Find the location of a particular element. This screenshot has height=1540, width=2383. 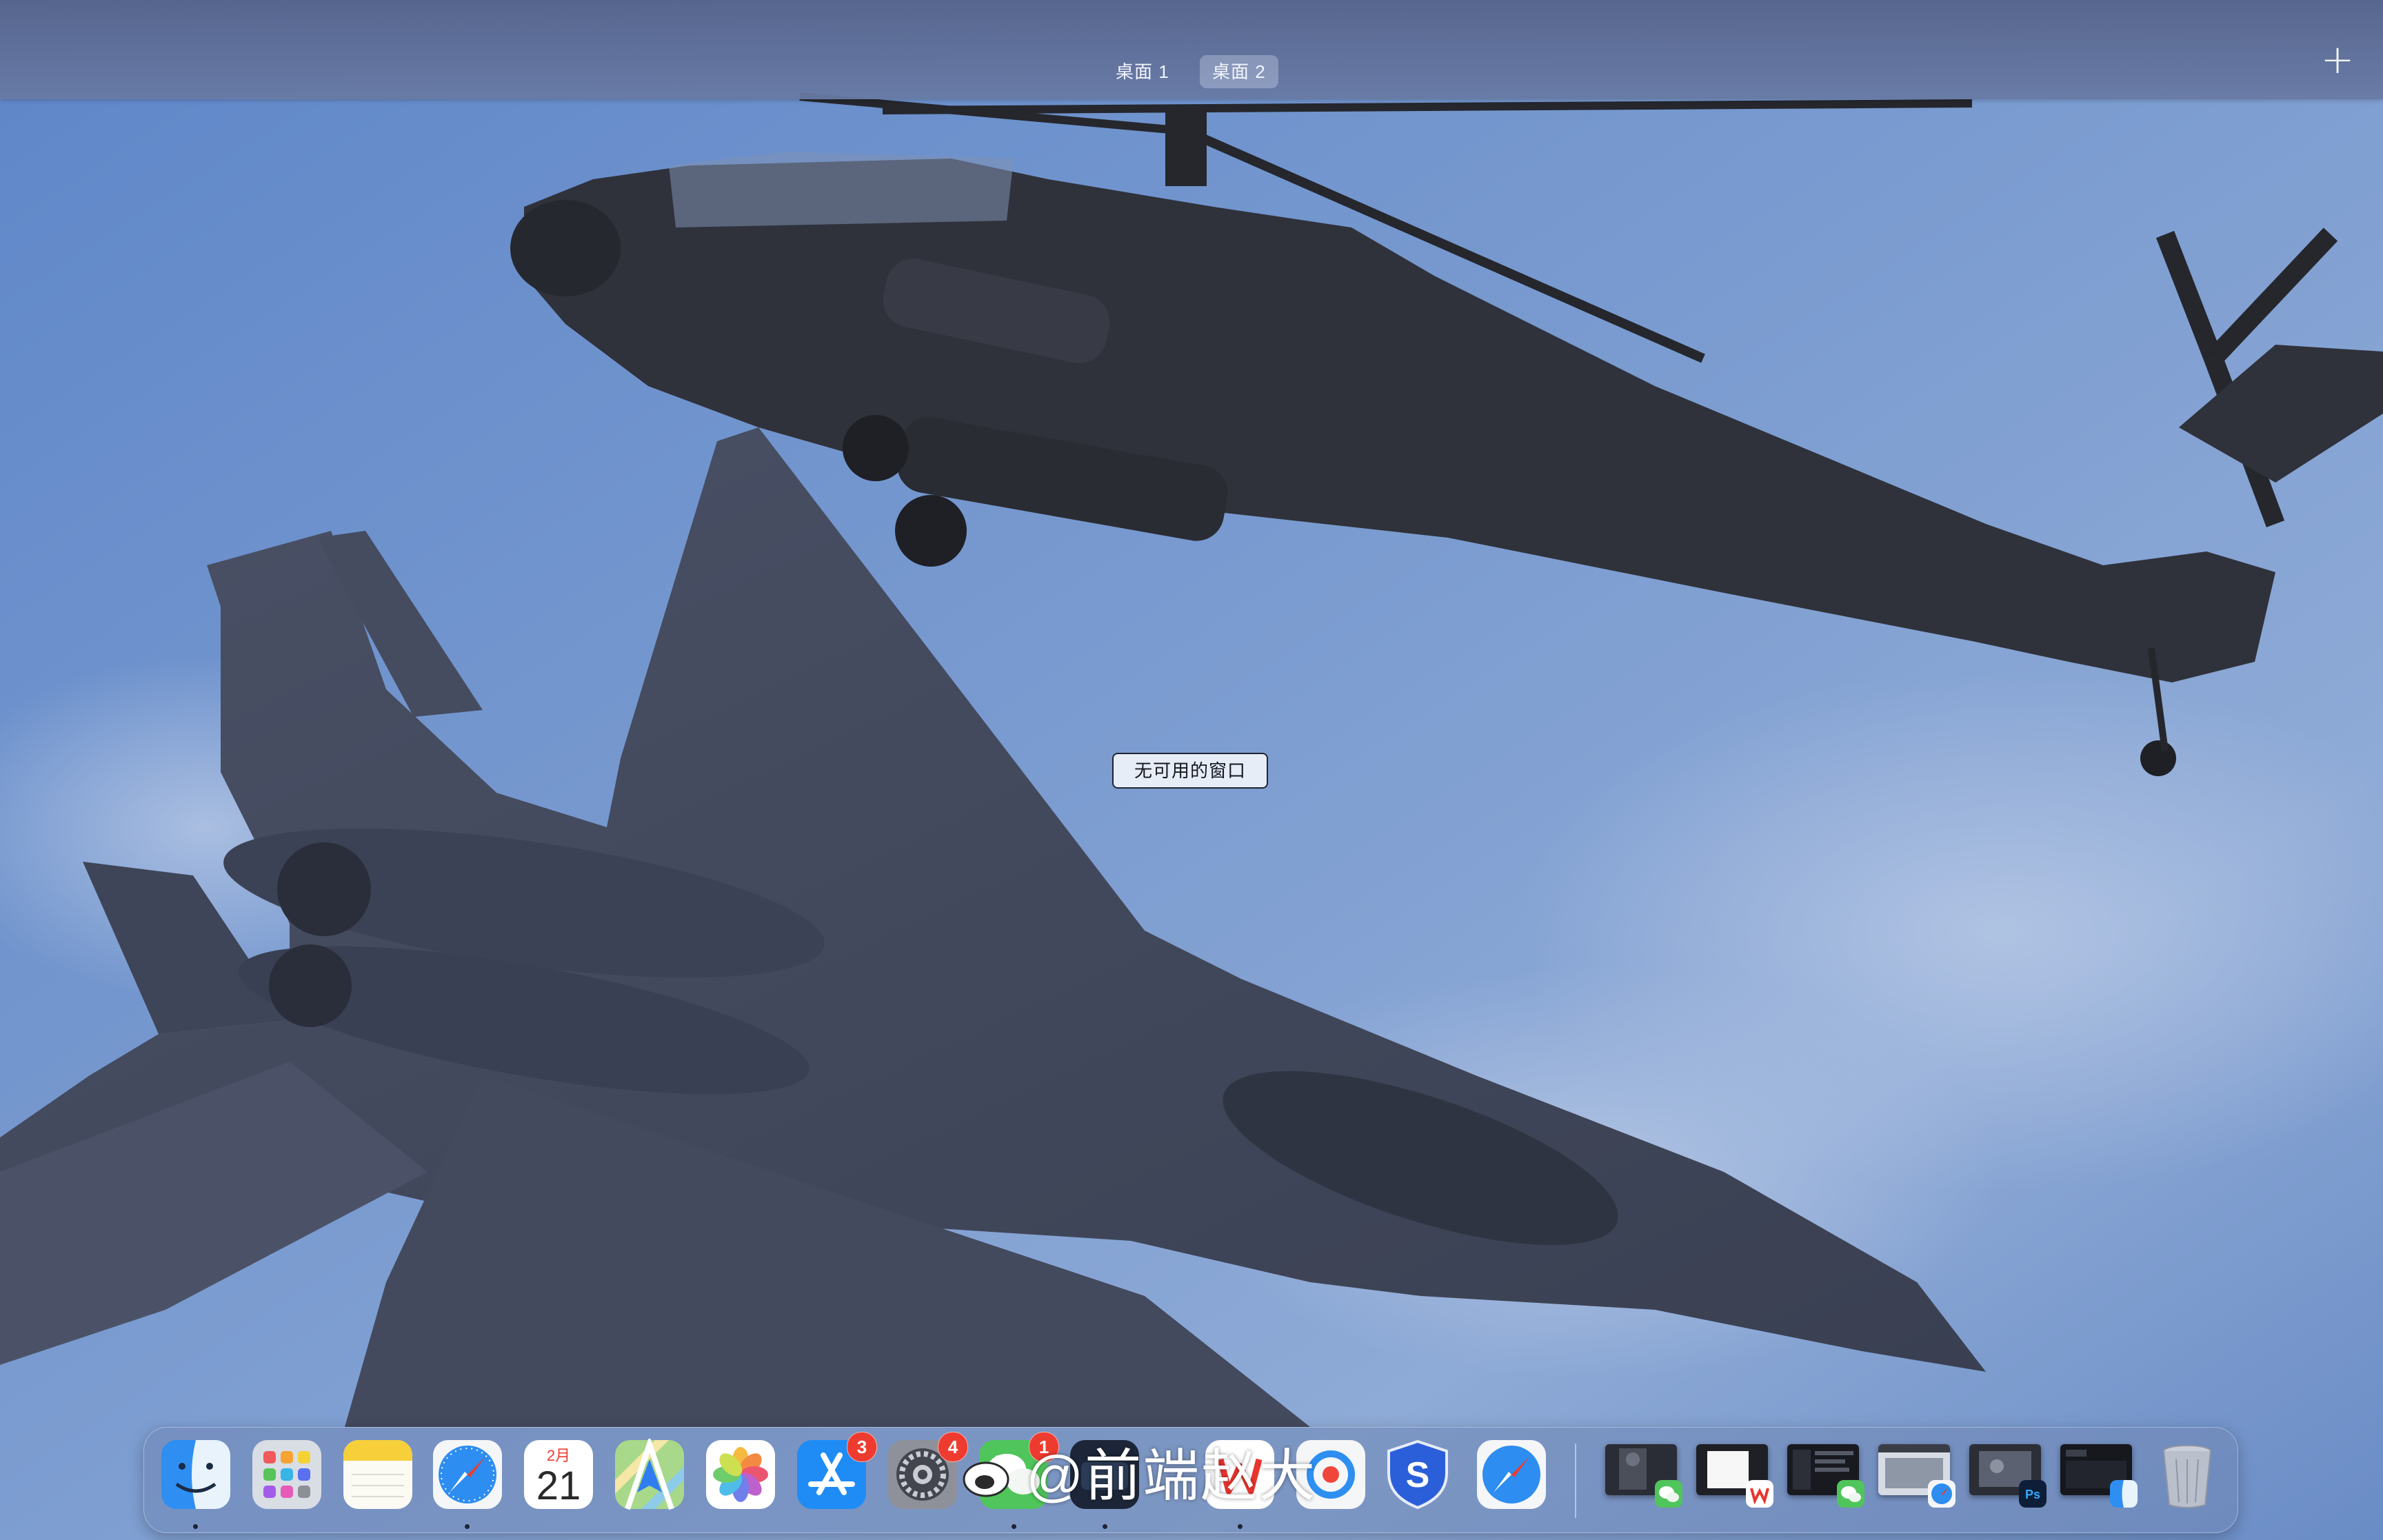

svg-text: S is located at coordinates (1418, 1475).